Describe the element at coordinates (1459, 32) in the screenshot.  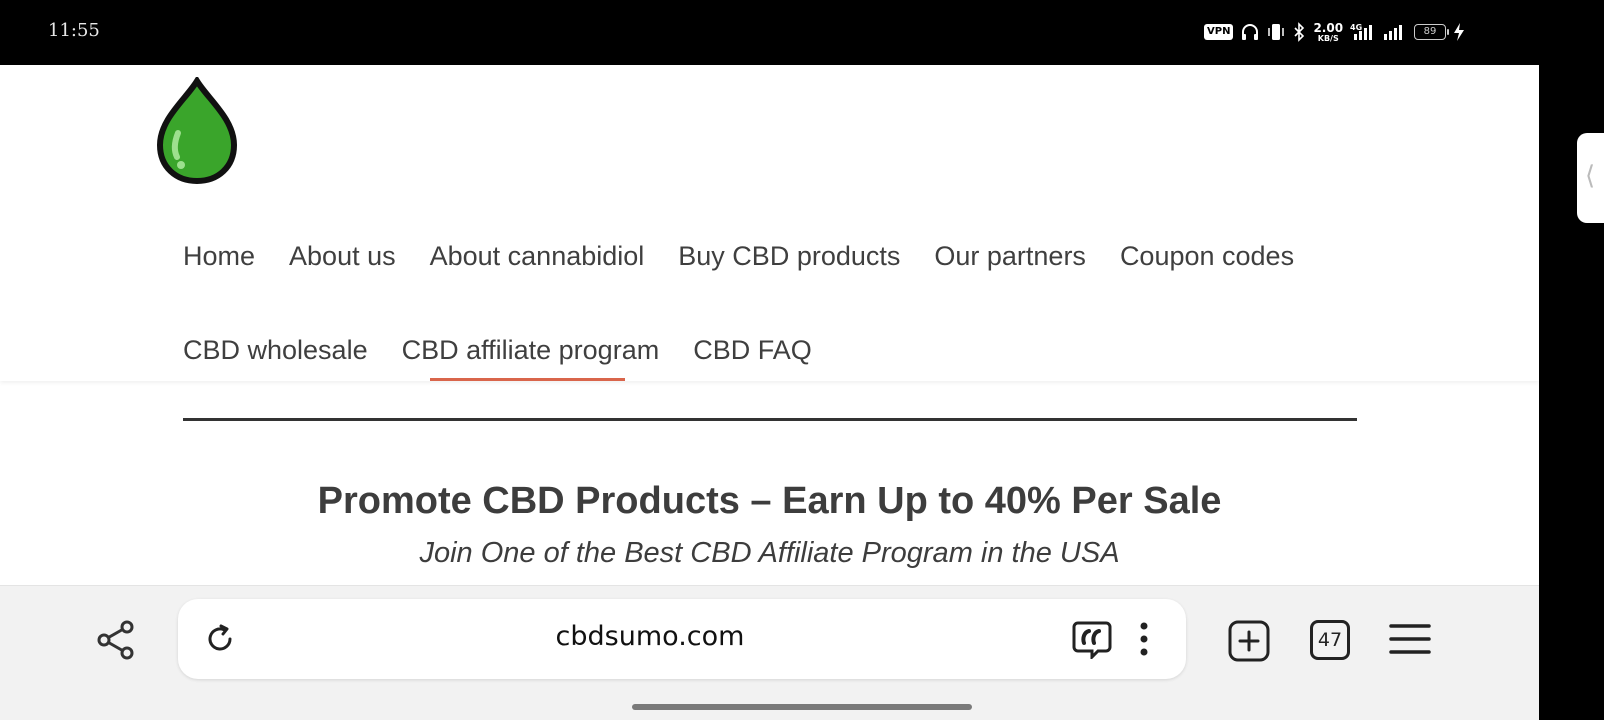
I see `charging-icon` at that location.